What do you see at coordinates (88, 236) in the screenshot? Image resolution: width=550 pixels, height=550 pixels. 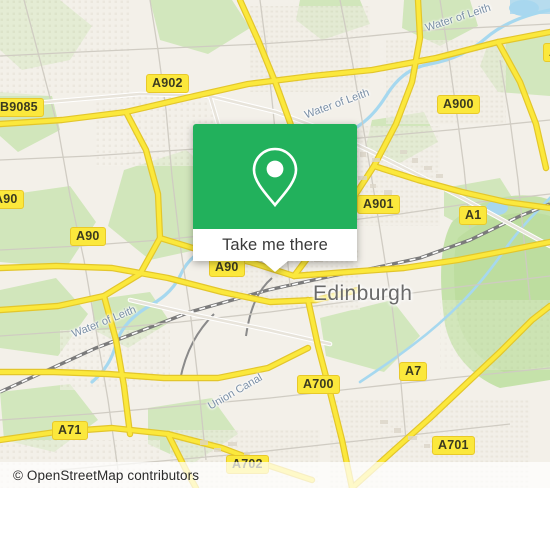 I see `road-shield-a90-south: A90` at bounding box center [88, 236].